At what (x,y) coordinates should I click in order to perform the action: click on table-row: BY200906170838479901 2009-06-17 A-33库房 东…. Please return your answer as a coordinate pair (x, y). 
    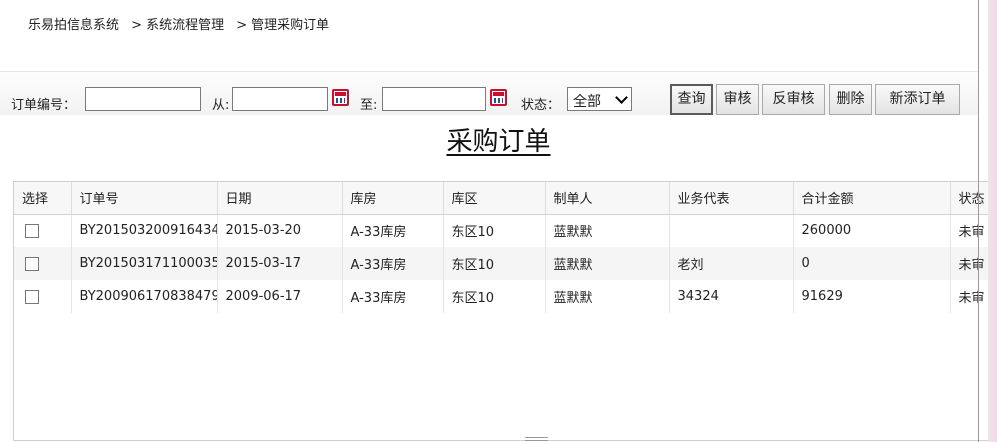
    Looking at the image, I should click on (501, 296).